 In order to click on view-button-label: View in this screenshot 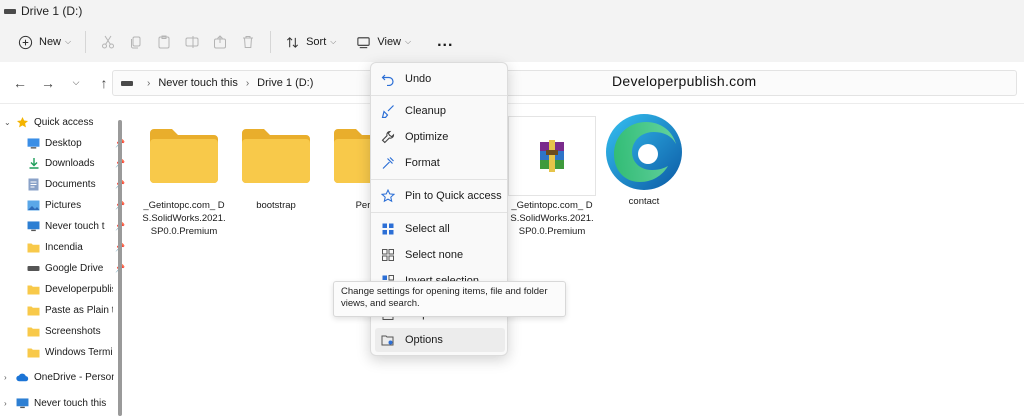, I will do `click(389, 42)`.